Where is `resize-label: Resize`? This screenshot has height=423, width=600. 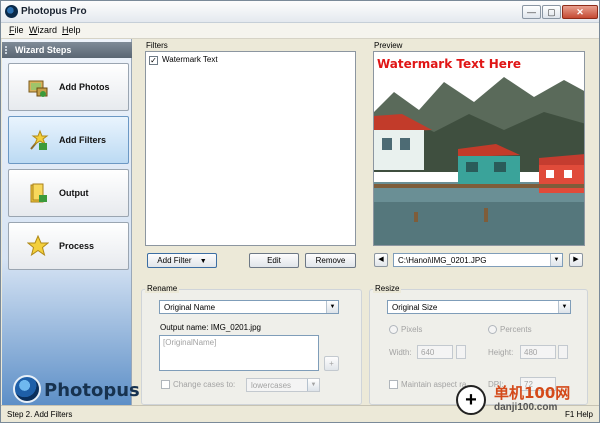 resize-label: Resize is located at coordinates (387, 288).